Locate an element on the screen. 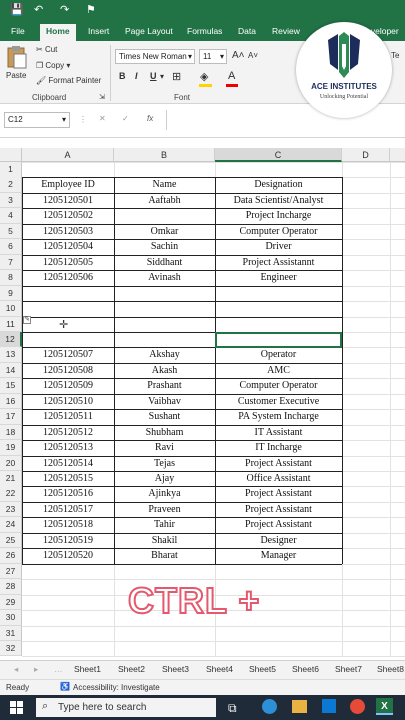 Image resolution: width=405 pixels, height=720 pixels. underline-button: U is located at coordinates (153, 76).